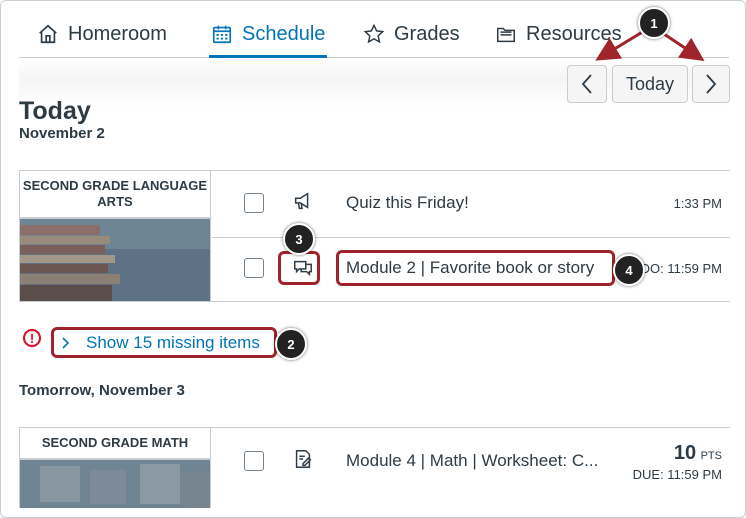 Image resolution: width=746 pixels, height=518 pixels. Describe the element at coordinates (62, 133) in the screenshot. I see `today-date: November 2` at that location.